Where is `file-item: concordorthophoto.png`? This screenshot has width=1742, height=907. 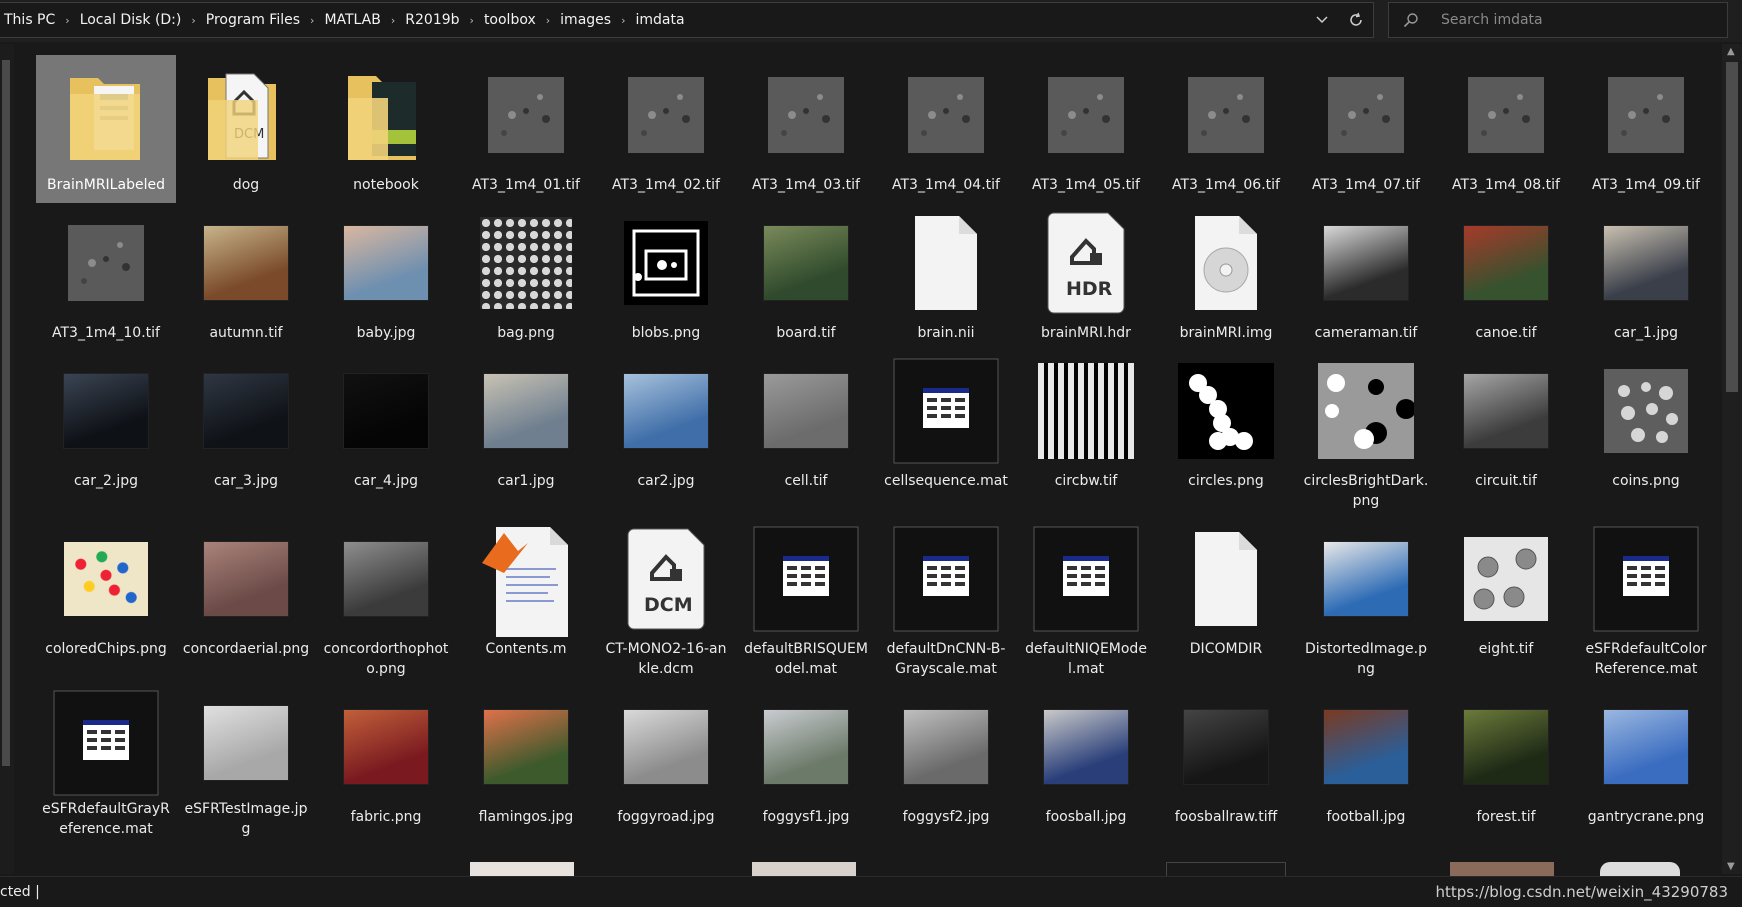
file-item: concordorthophoto.png is located at coordinates (386, 603).